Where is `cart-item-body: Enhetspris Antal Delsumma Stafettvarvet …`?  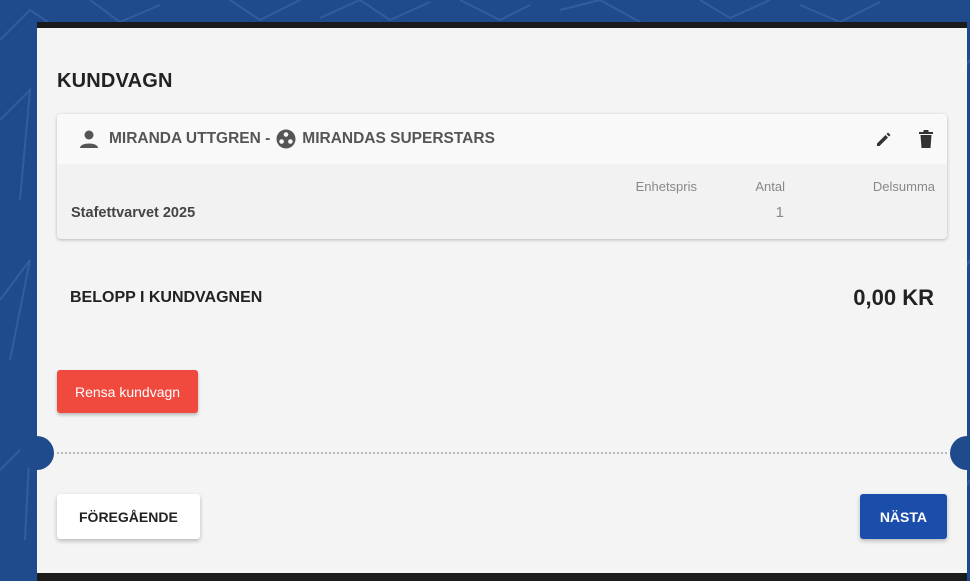 cart-item-body: Enhetspris Antal Delsumma Stafettvarvet … is located at coordinates (502, 201).